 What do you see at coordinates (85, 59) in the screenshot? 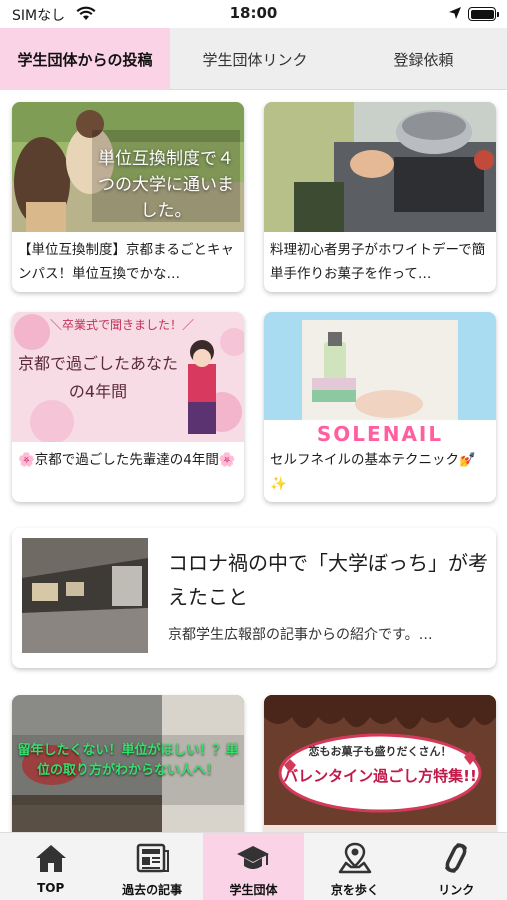
I see `tab-student-posts: 学生団体からの投稿` at bounding box center [85, 59].